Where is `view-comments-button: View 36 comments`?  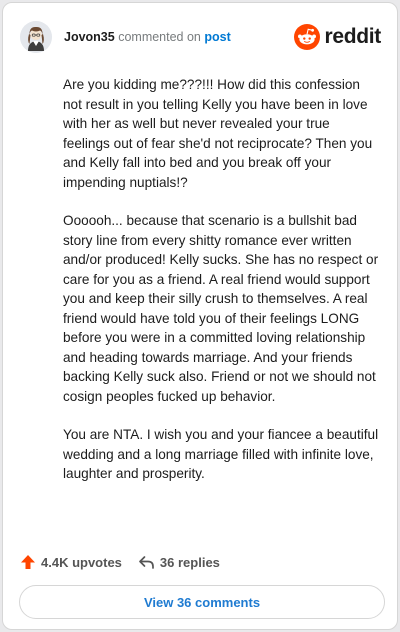 view-comments-button: View 36 comments is located at coordinates (202, 602).